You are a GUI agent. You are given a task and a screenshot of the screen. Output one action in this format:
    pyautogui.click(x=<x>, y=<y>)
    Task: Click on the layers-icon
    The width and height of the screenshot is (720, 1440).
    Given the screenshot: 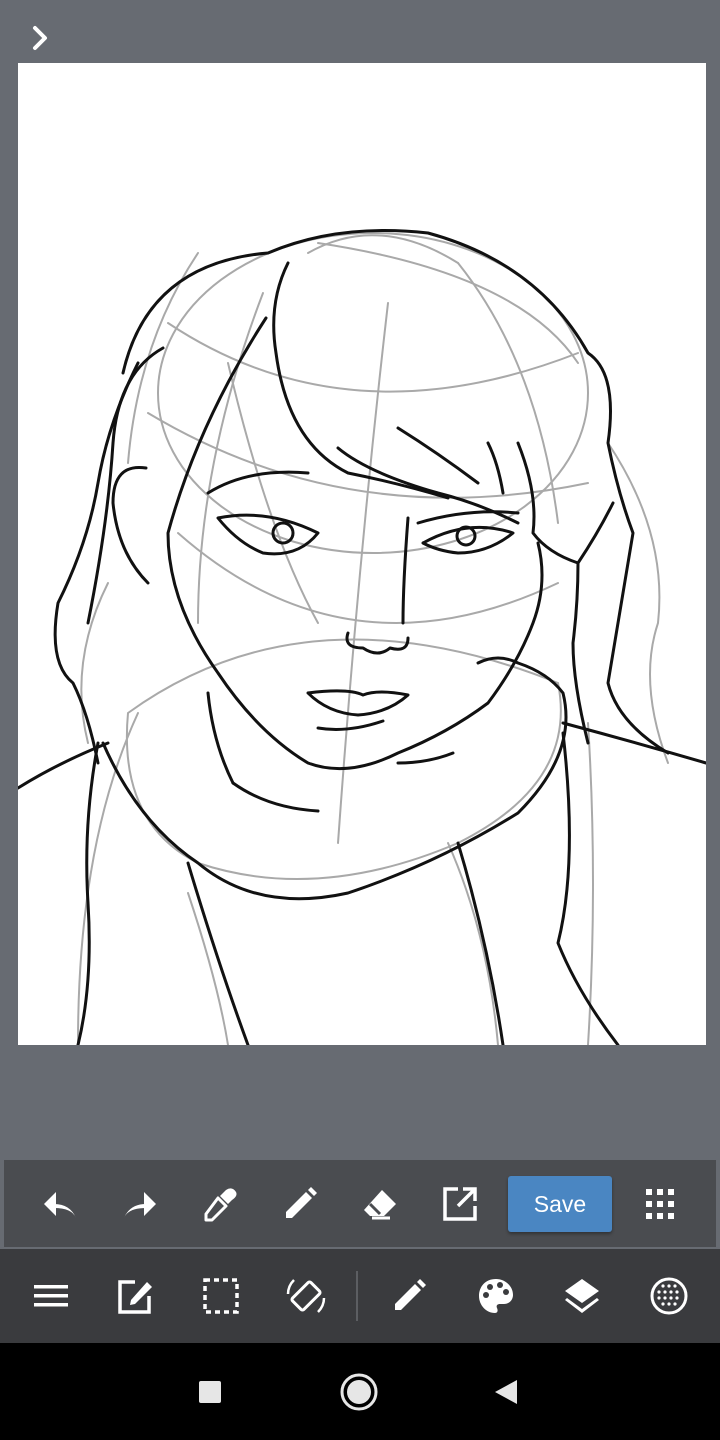 What is the action you would take?
    pyautogui.click(x=582, y=1296)
    